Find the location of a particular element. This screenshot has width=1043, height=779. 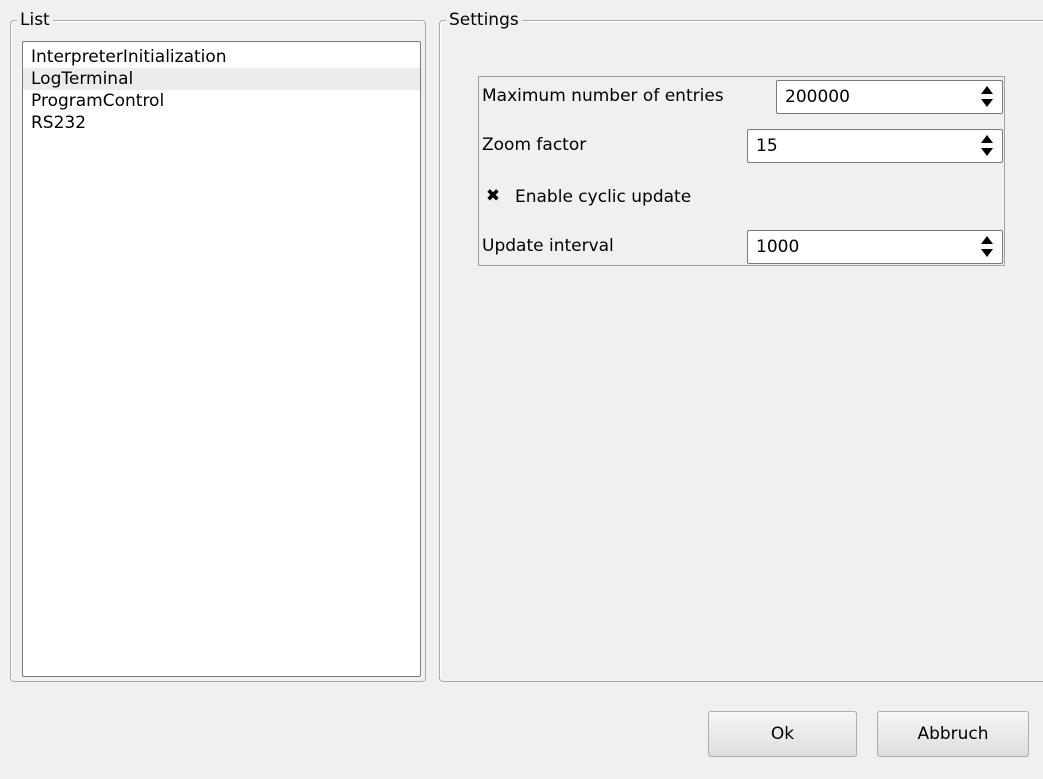

update-interval-spinbox: 1000 is located at coordinates (875, 247).